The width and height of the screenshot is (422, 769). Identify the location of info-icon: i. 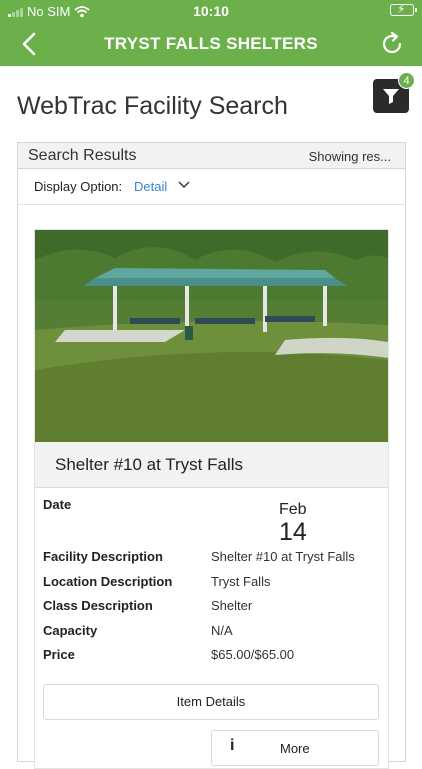
(232, 745).